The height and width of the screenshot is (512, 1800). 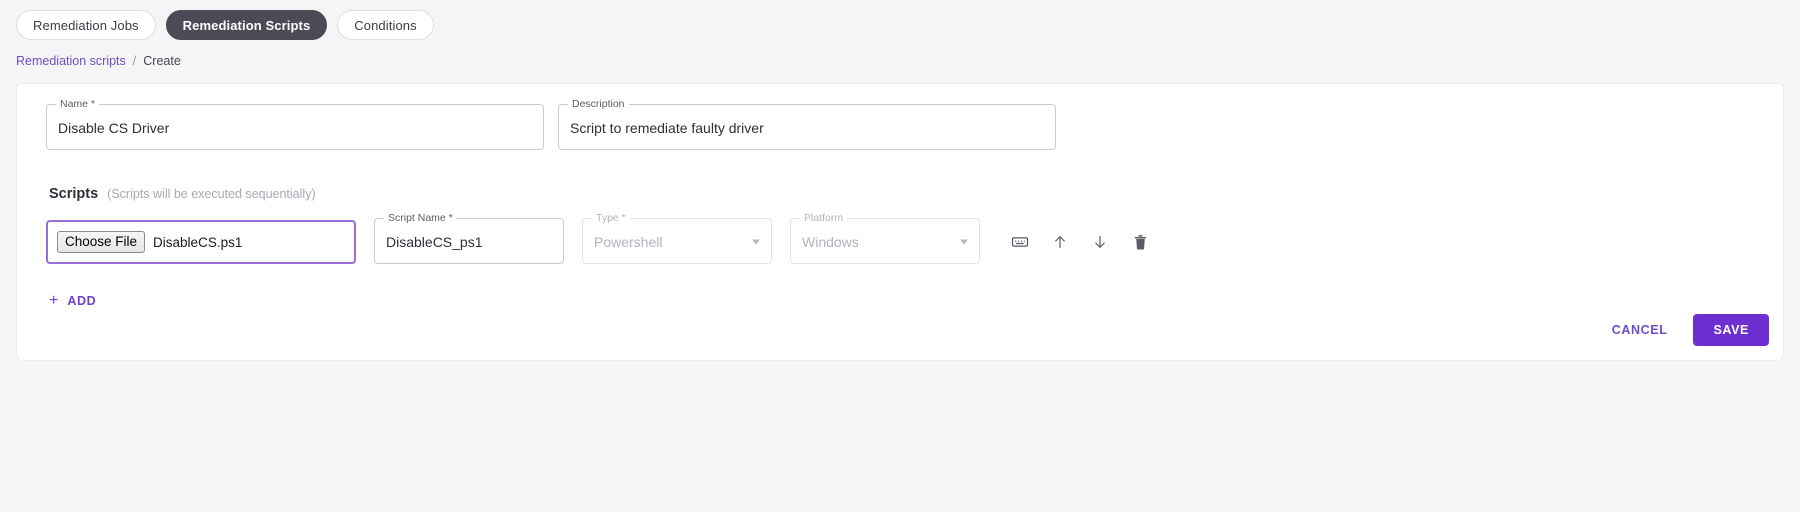 I want to click on cancel-button: CANCEL, so click(x=1640, y=330).